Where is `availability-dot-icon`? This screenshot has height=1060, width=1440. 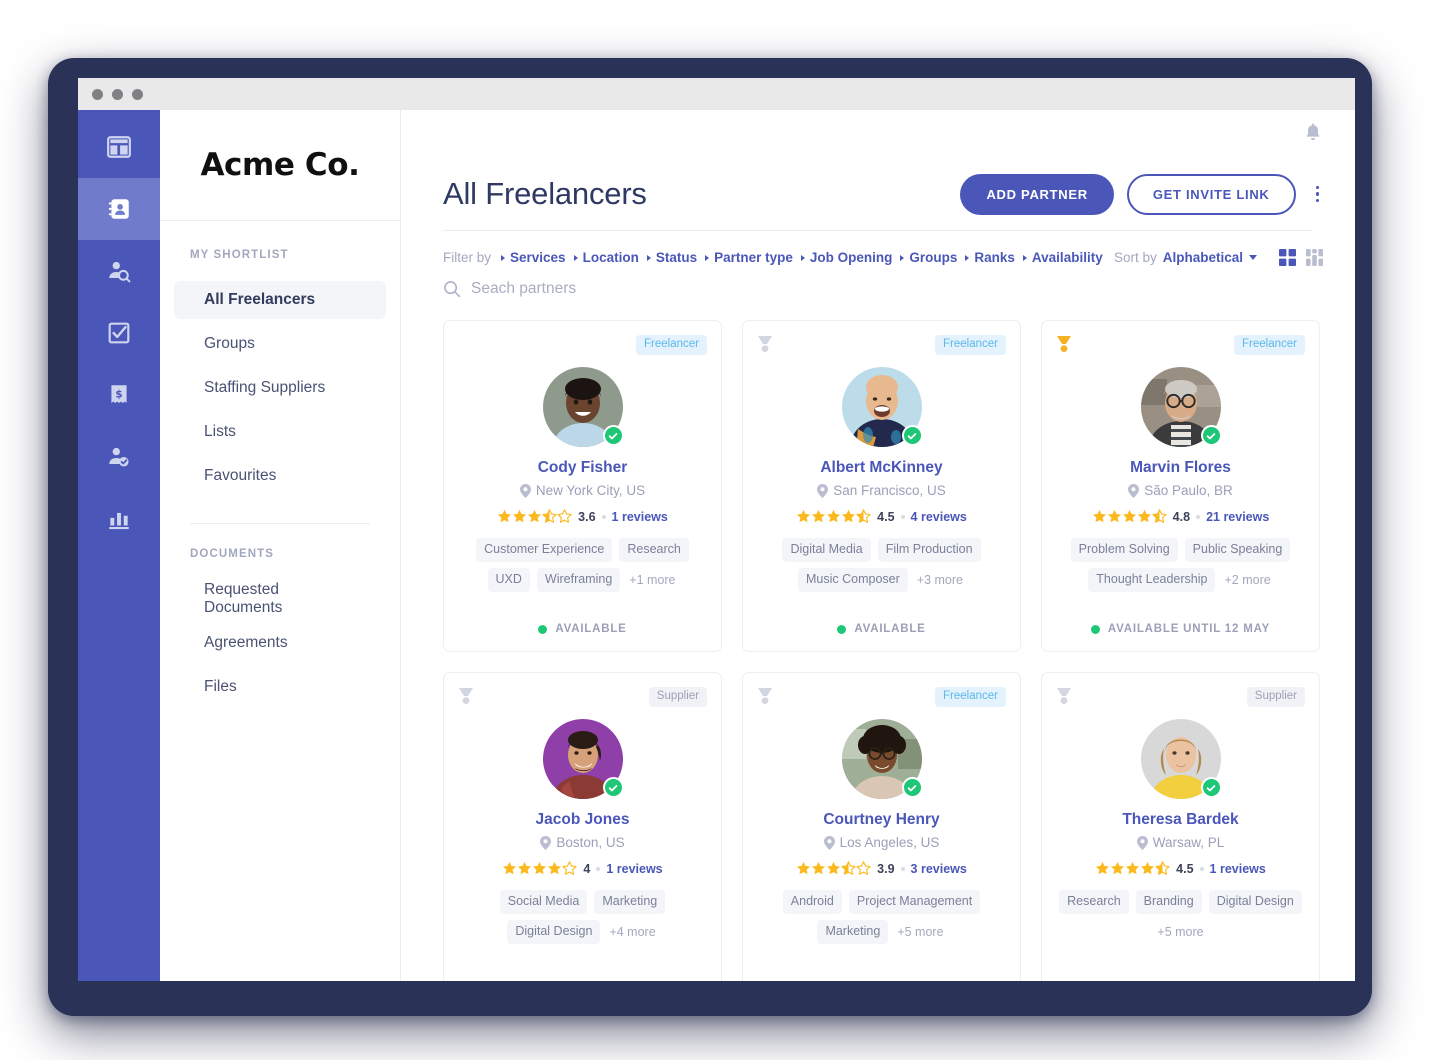 availability-dot-icon is located at coordinates (543, 629).